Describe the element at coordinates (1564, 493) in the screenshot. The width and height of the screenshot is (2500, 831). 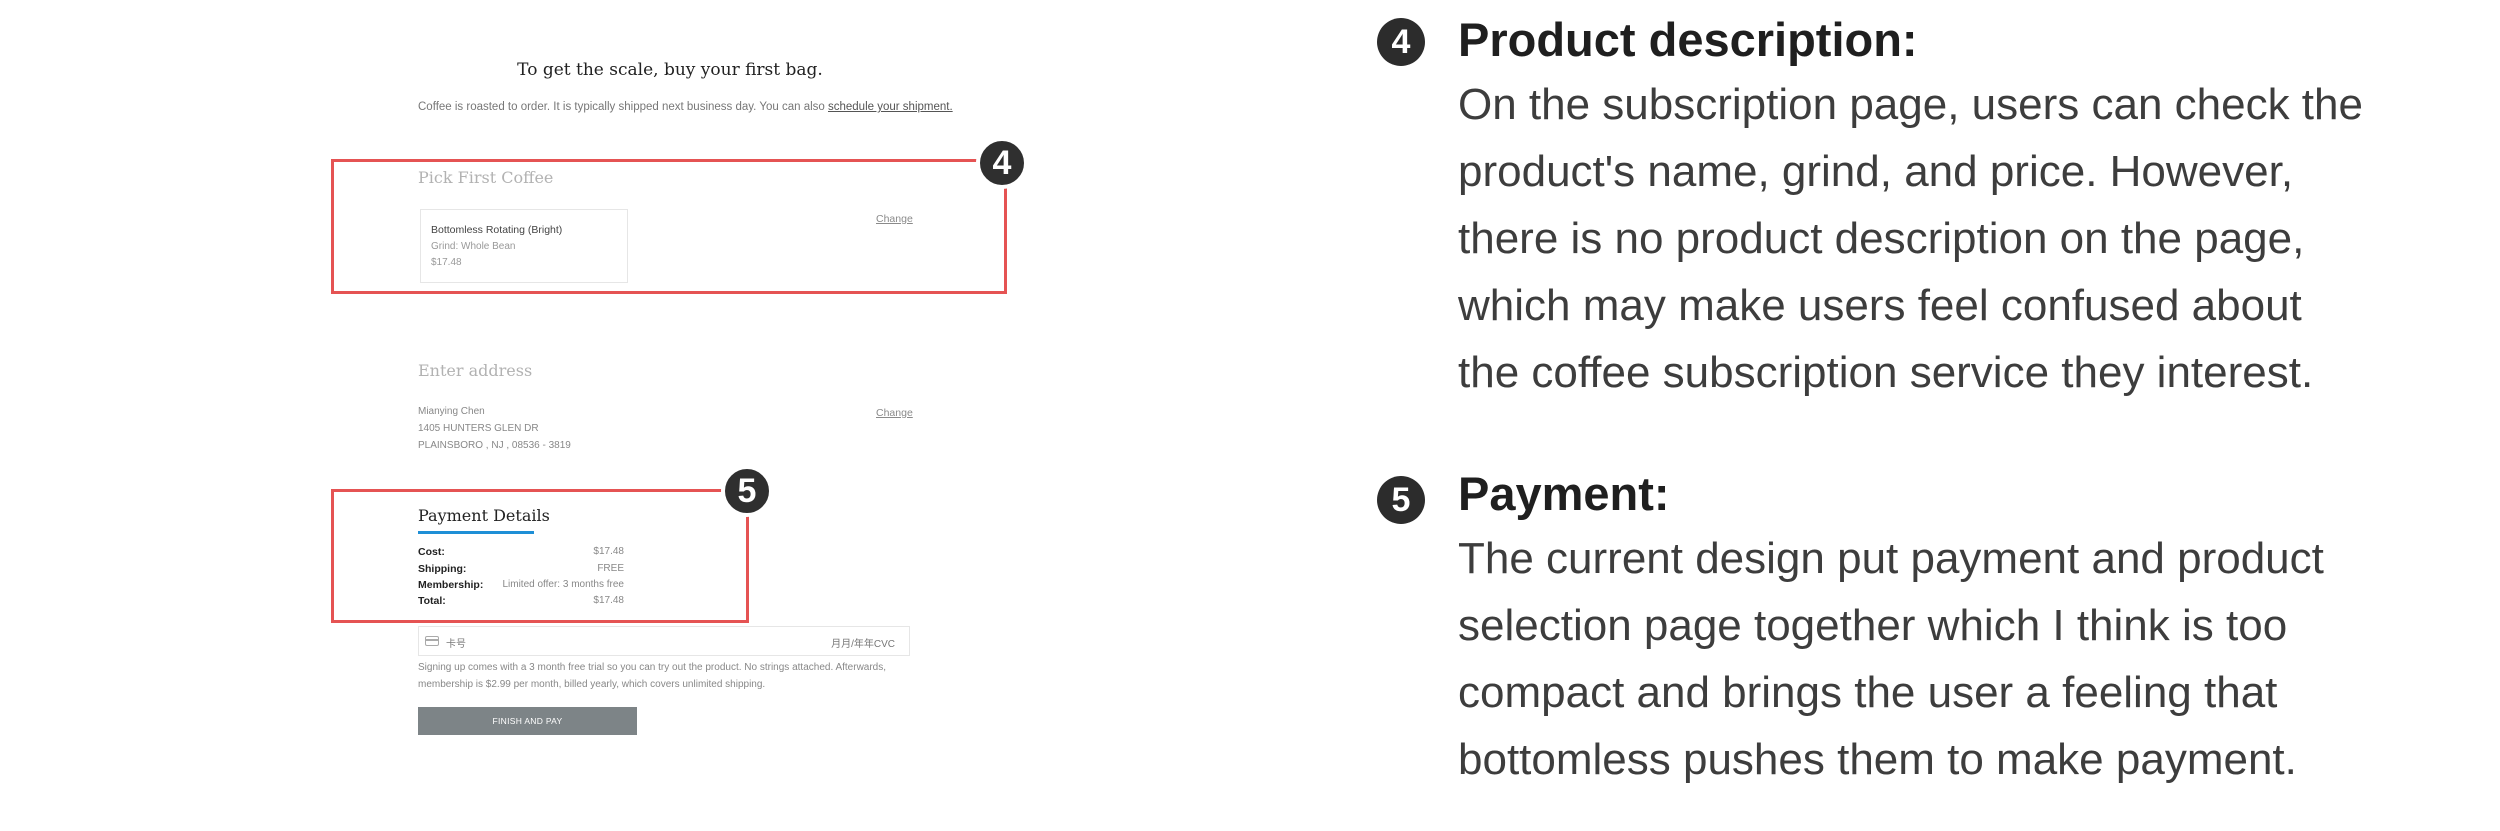
I see `note-title-payment: Payment:` at that location.